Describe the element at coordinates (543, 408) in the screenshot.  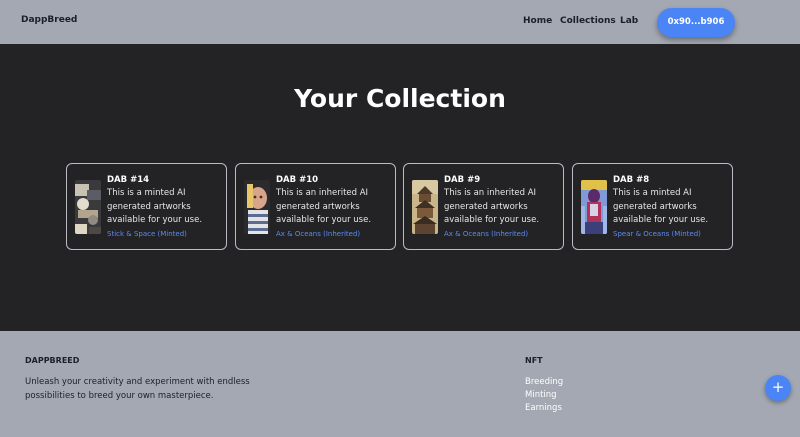
I see `footer-link-earnings: Earnings` at that location.